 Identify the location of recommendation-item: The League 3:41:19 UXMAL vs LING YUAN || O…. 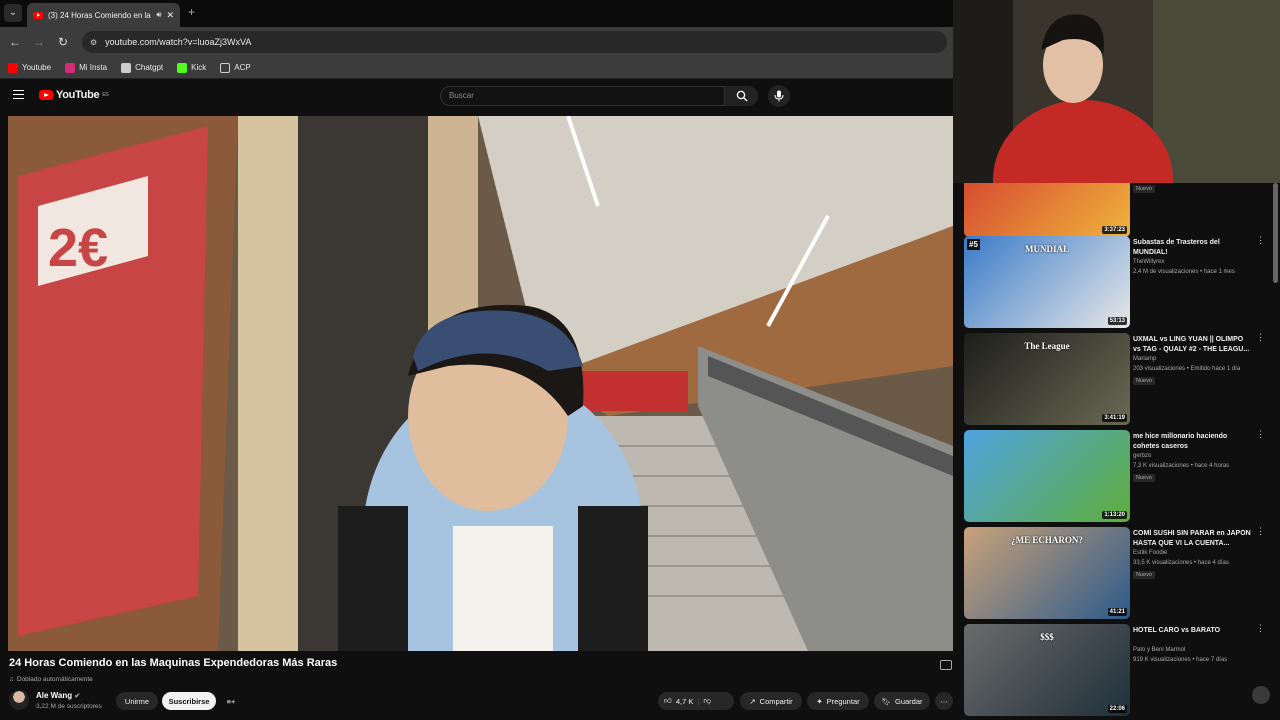
(1122, 379).